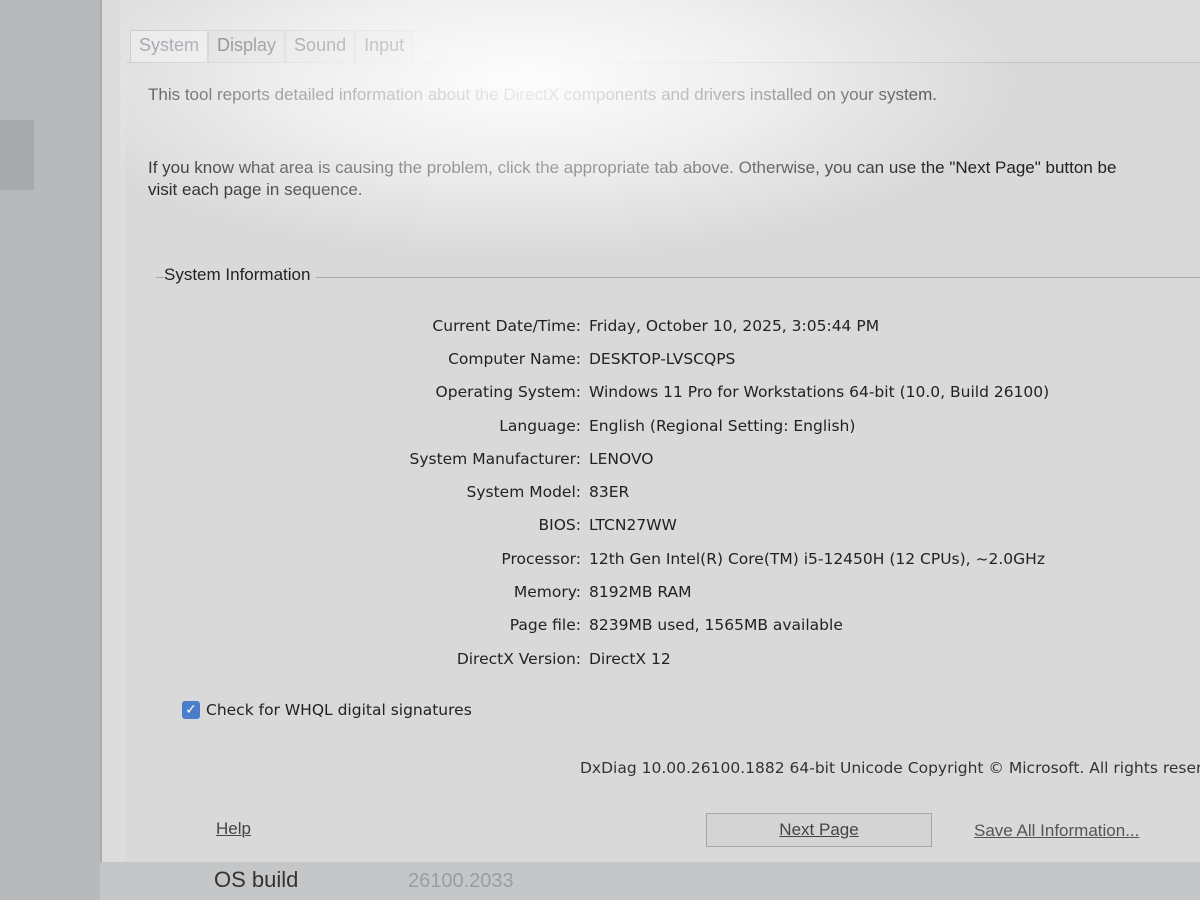 Image resolution: width=1200 pixels, height=900 pixels. I want to click on info-row-value: LENOVO, so click(621, 458).